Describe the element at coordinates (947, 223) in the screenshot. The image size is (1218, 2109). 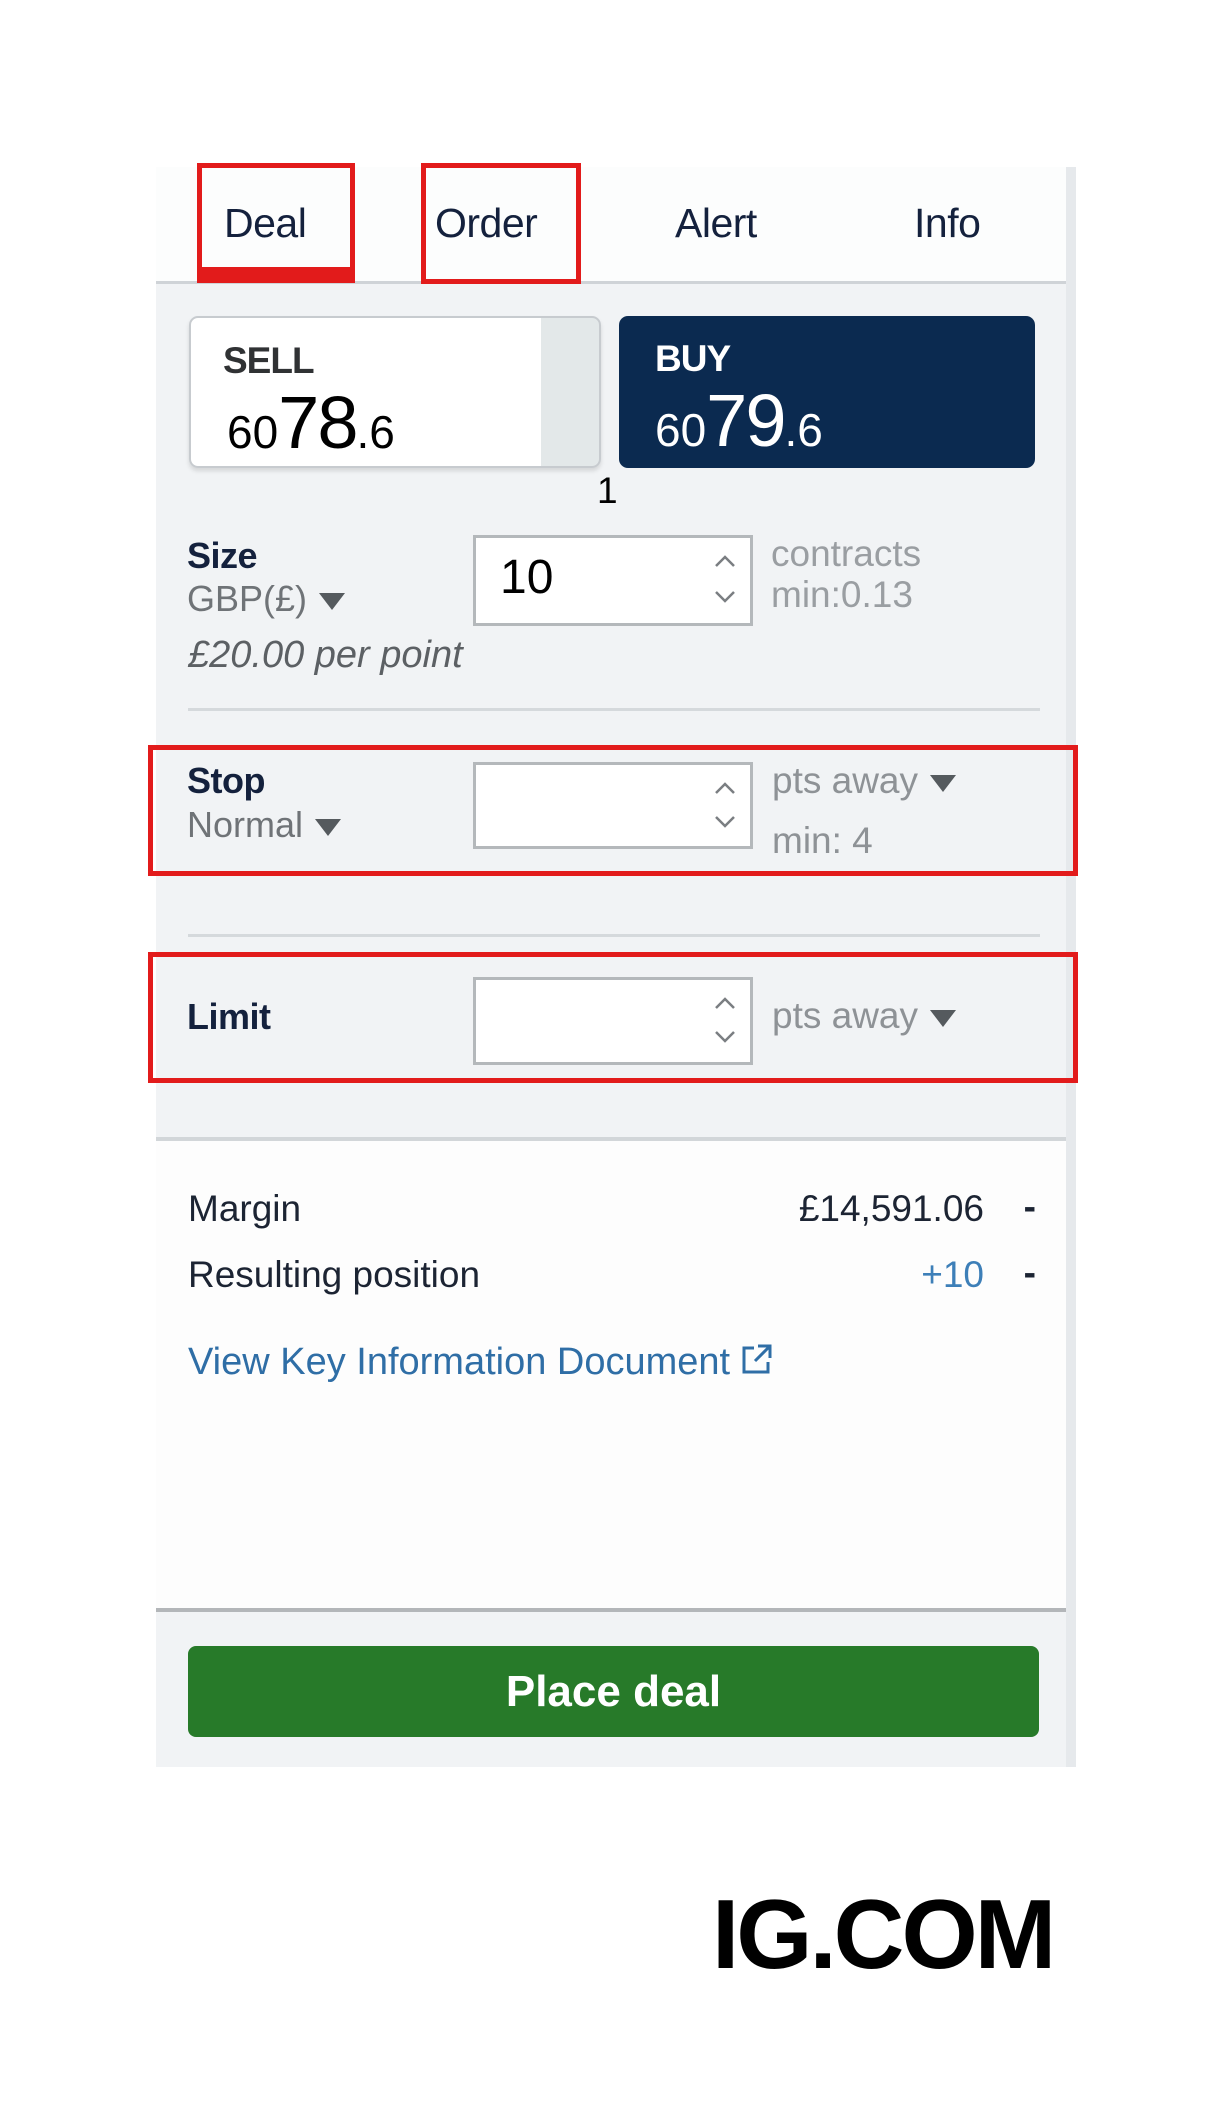
I see `tab-info: Info` at that location.